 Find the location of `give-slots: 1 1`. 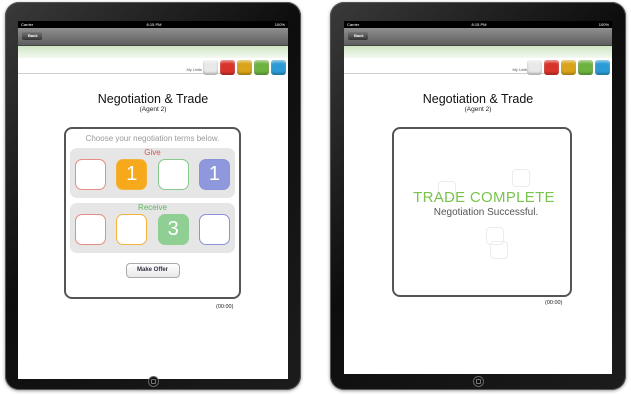

give-slots: 1 1 is located at coordinates (152, 174).